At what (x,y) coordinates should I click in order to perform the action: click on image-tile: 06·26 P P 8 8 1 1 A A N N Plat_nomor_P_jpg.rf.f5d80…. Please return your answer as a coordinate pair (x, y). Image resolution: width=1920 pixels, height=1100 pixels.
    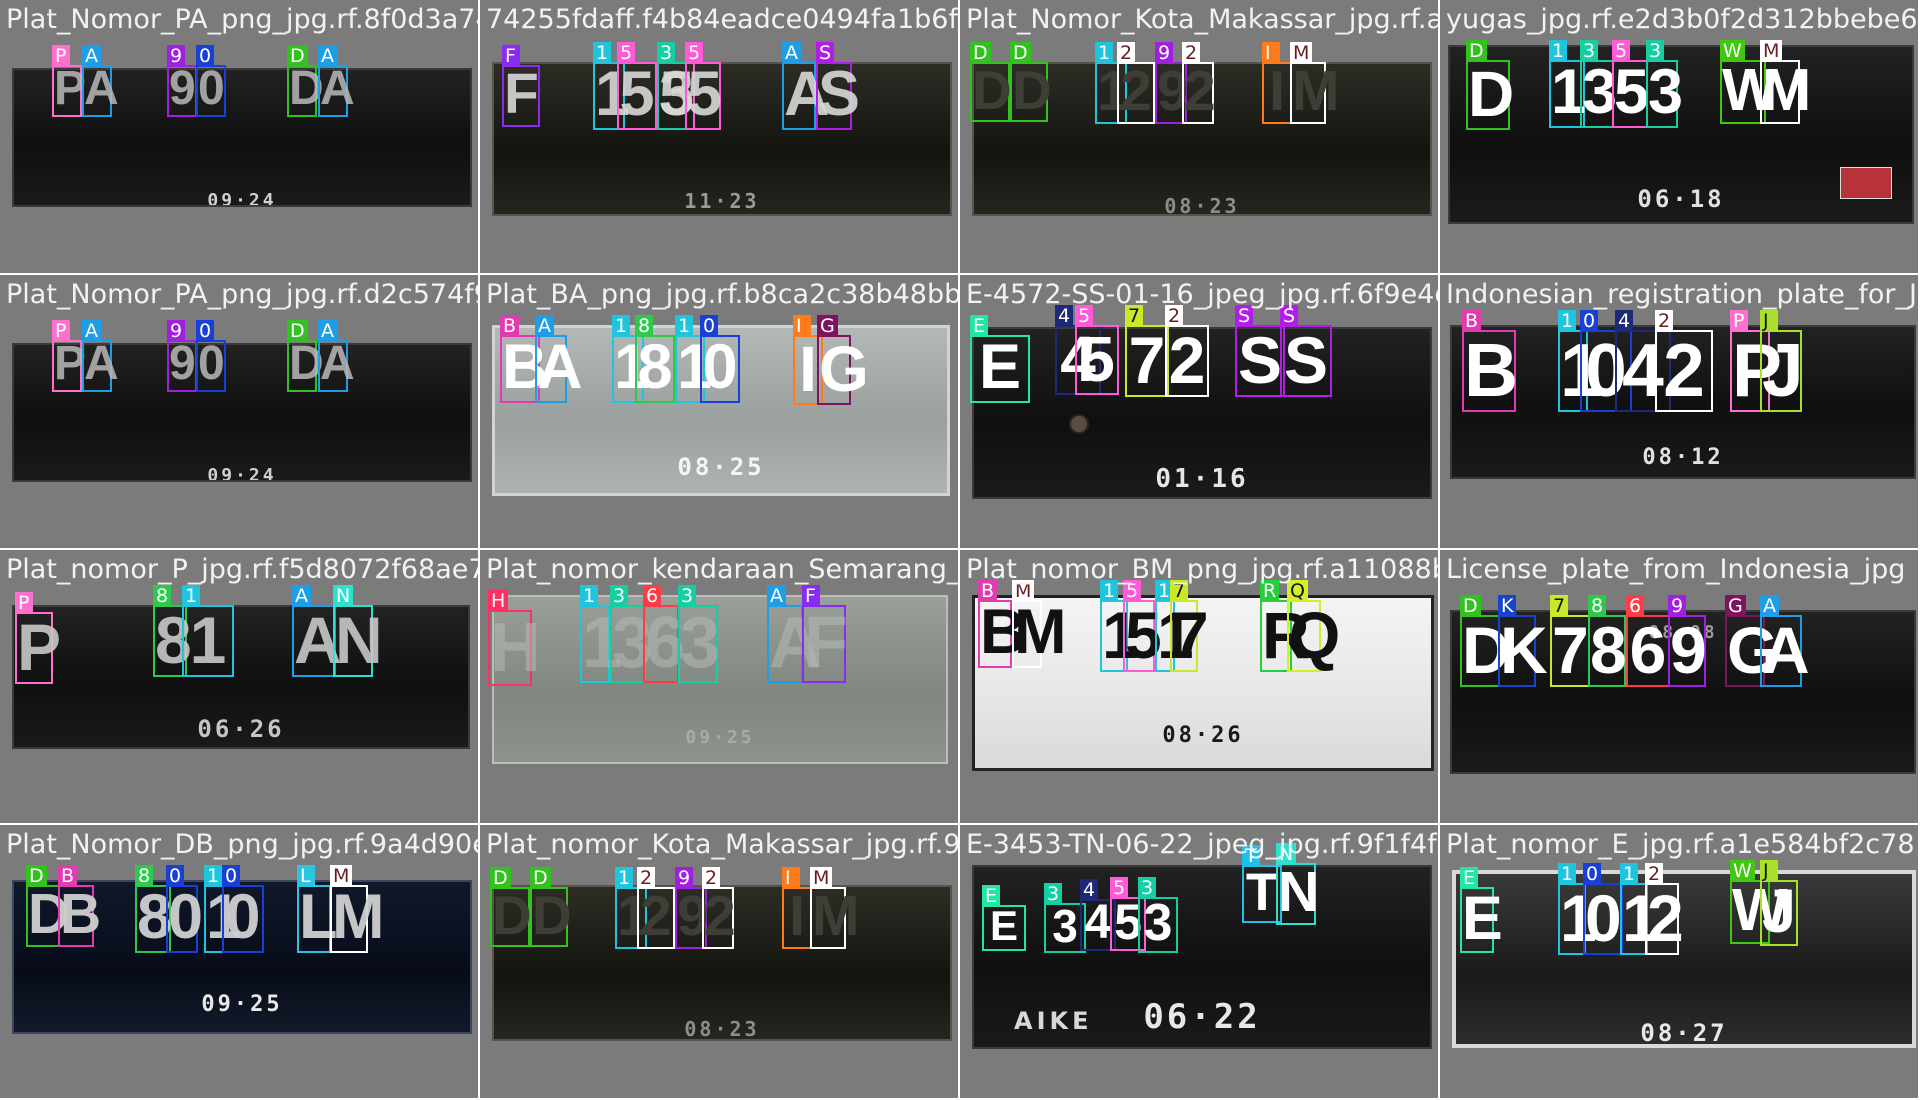
    Looking at the image, I should click on (239, 686).